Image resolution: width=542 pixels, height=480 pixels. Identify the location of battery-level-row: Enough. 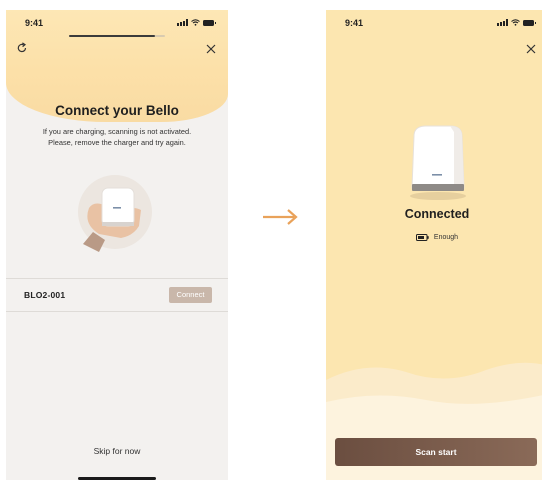
(434, 237).